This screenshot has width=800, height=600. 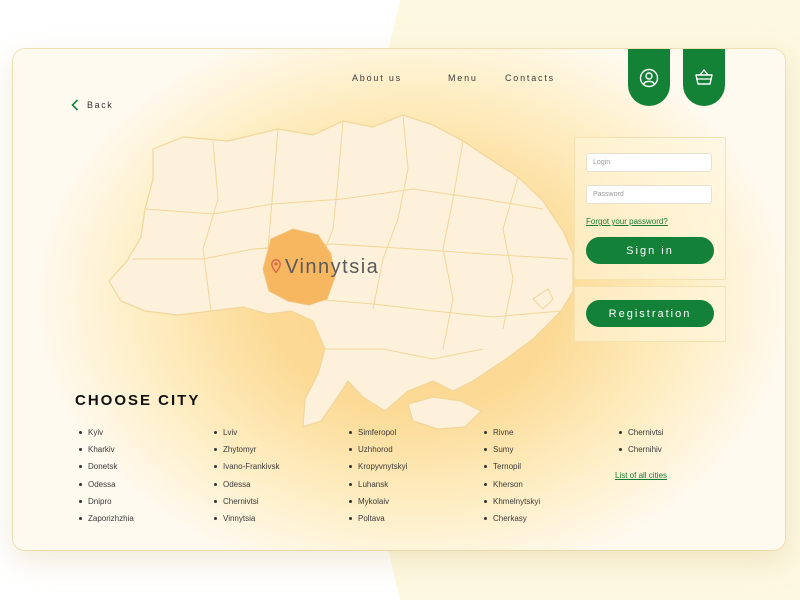 I want to click on city-item: Chernihiv, so click(x=641, y=449).